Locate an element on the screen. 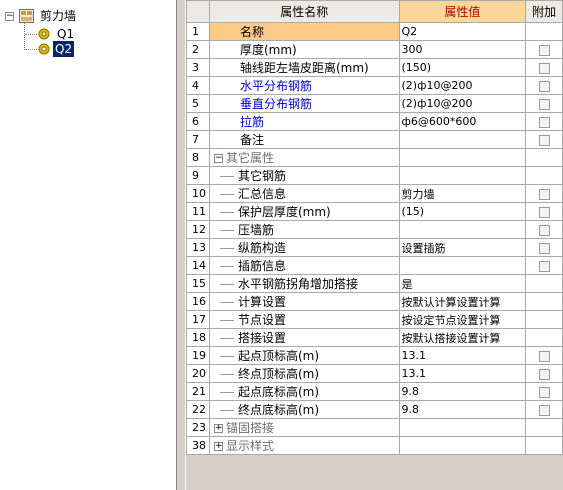 This screenshot has height=490, width=563. collapse-toggle: − is located at coordinates (218, 158).